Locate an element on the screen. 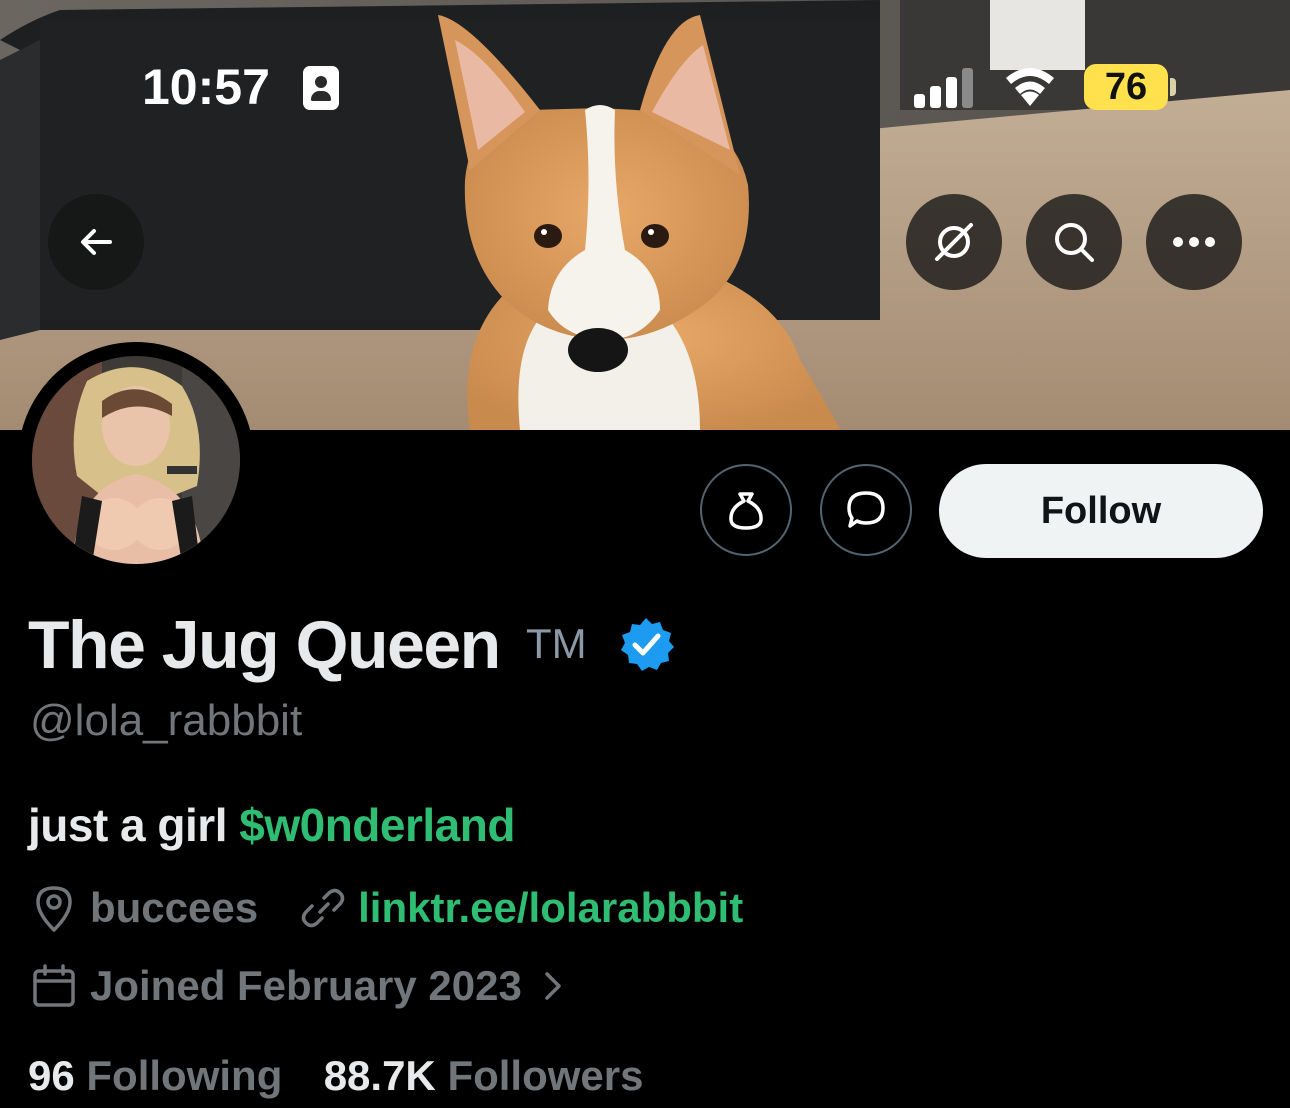 This screenshot has height=1108, width=1290. person-badge-icon is located at coordinates (321, 88).